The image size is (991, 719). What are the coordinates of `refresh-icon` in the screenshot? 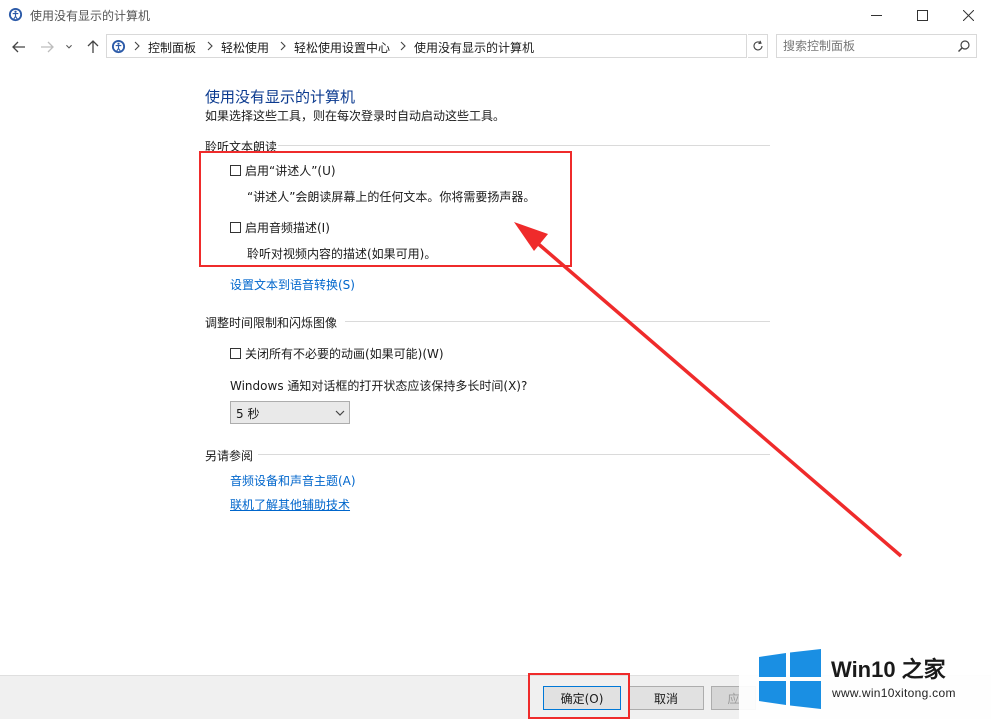 It's located at (758, 45).